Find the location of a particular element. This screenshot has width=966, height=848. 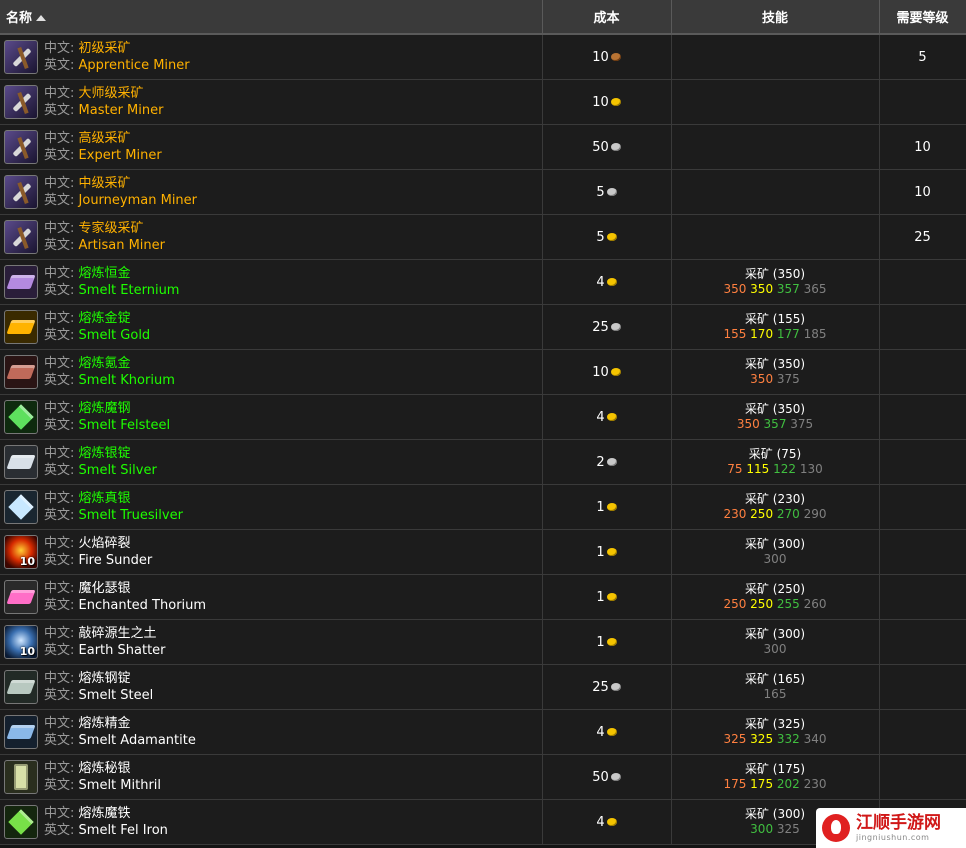

spell-name-cn: 专家级采矿 is located at coordinates (111, 228).